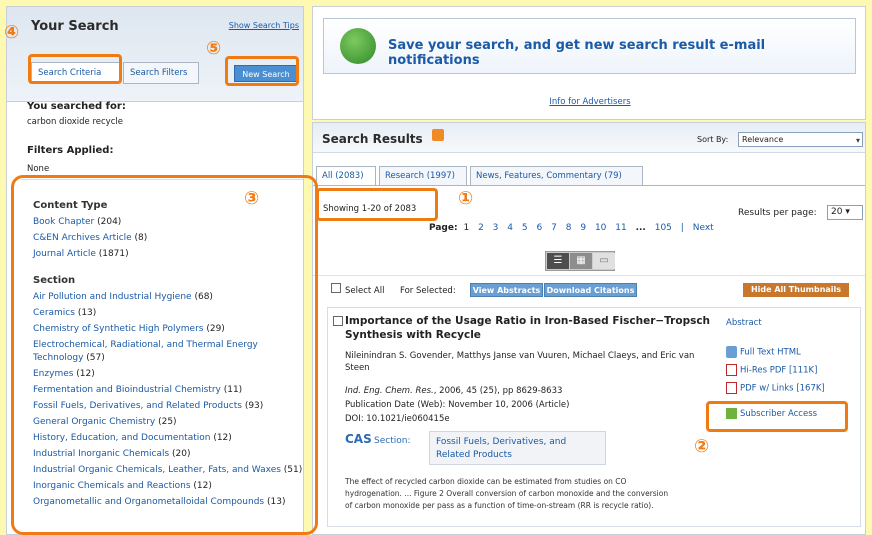 The image size is (872, 535). Describe the element at coordinates (466, 228) in the screenshot. I see `page-current: 1` at that location.